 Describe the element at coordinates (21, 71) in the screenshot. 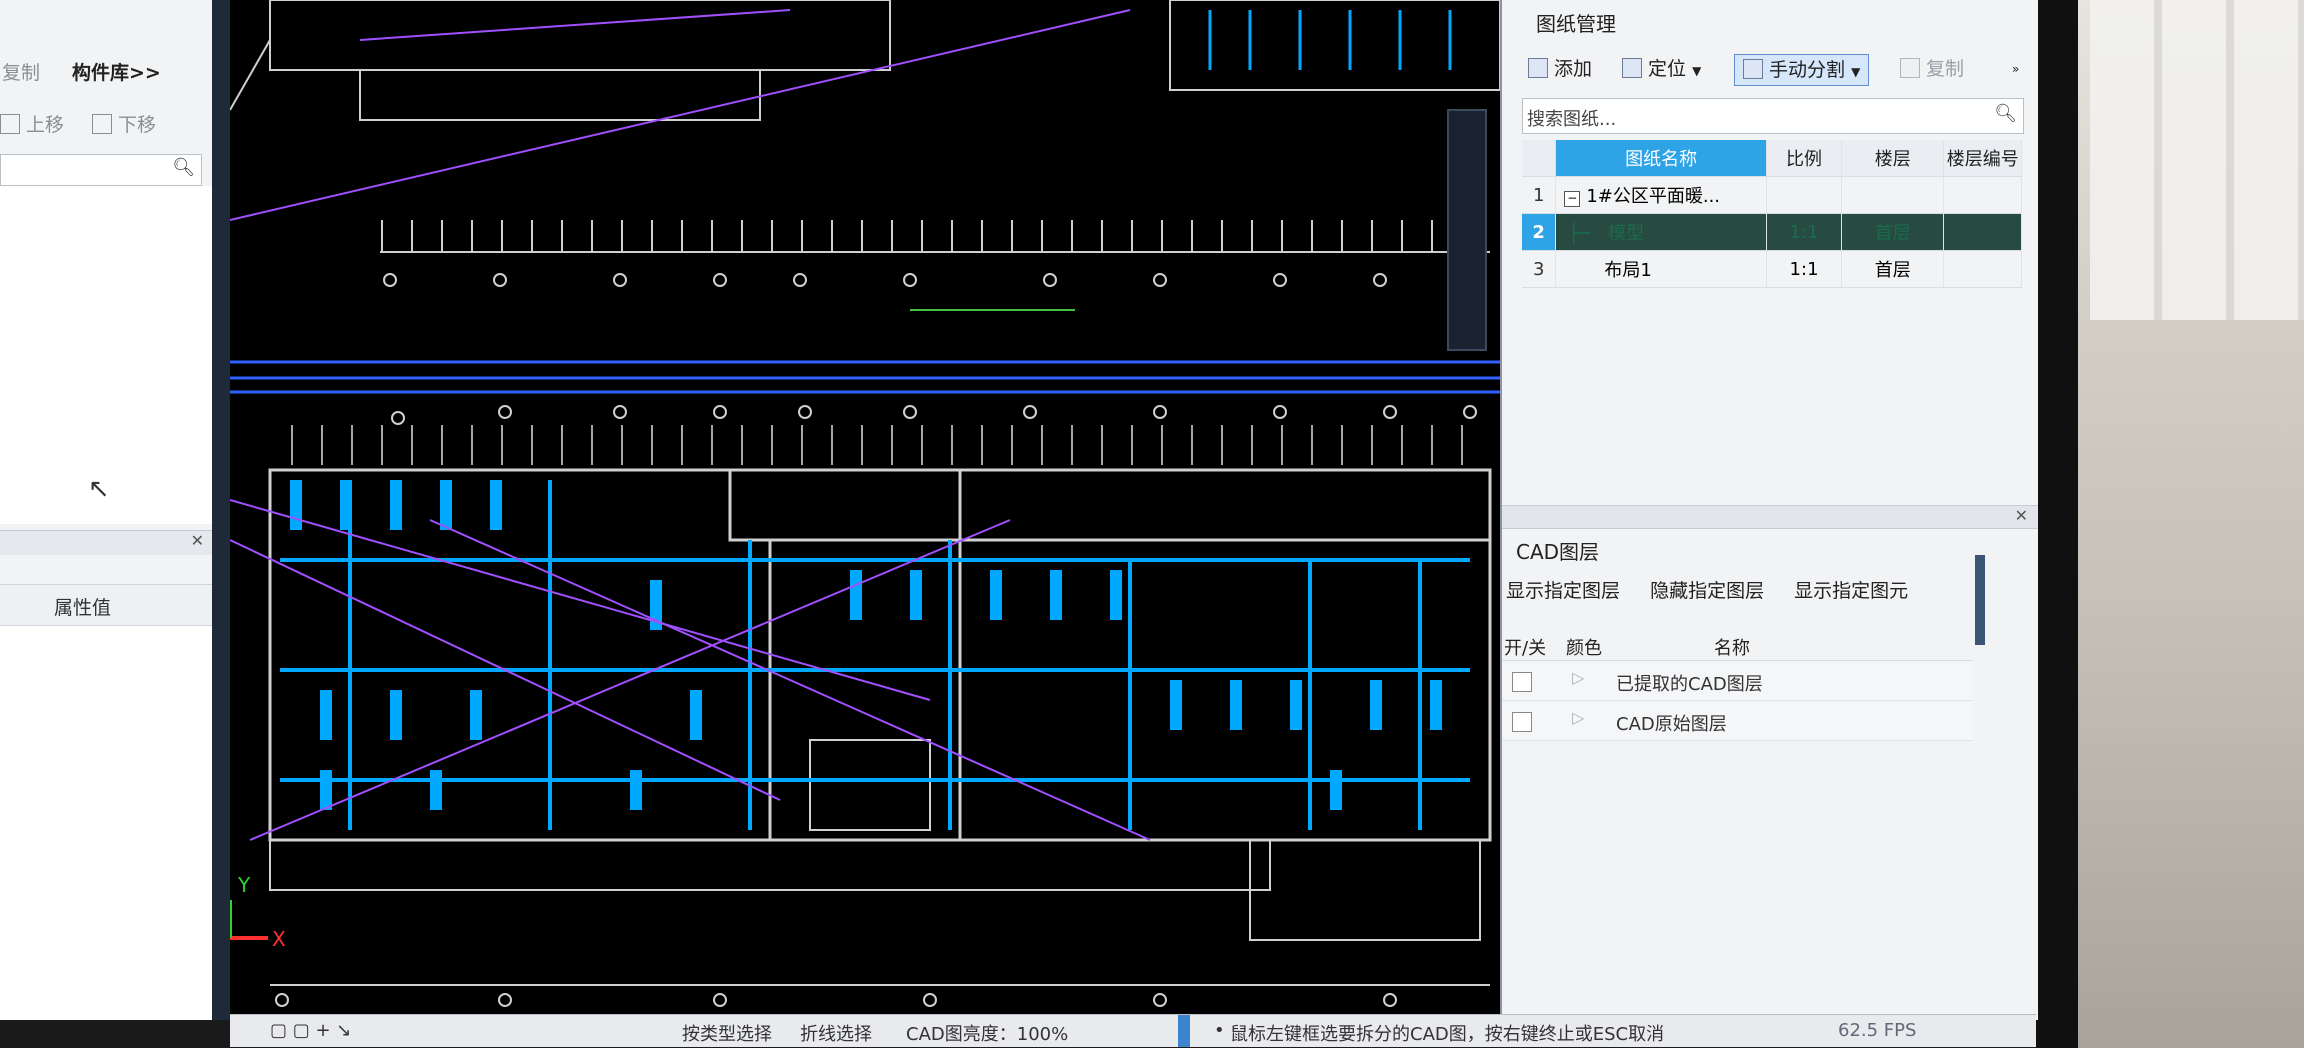

I see `copy-button: 复制` at that location.